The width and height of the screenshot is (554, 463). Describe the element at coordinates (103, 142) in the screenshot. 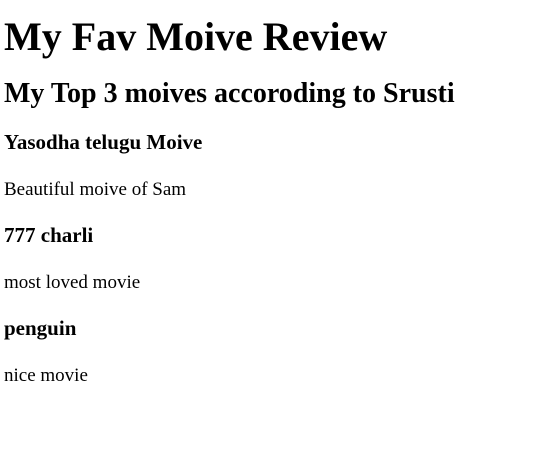

I see `movie-title: Yasodha telugu Moive` at that location.